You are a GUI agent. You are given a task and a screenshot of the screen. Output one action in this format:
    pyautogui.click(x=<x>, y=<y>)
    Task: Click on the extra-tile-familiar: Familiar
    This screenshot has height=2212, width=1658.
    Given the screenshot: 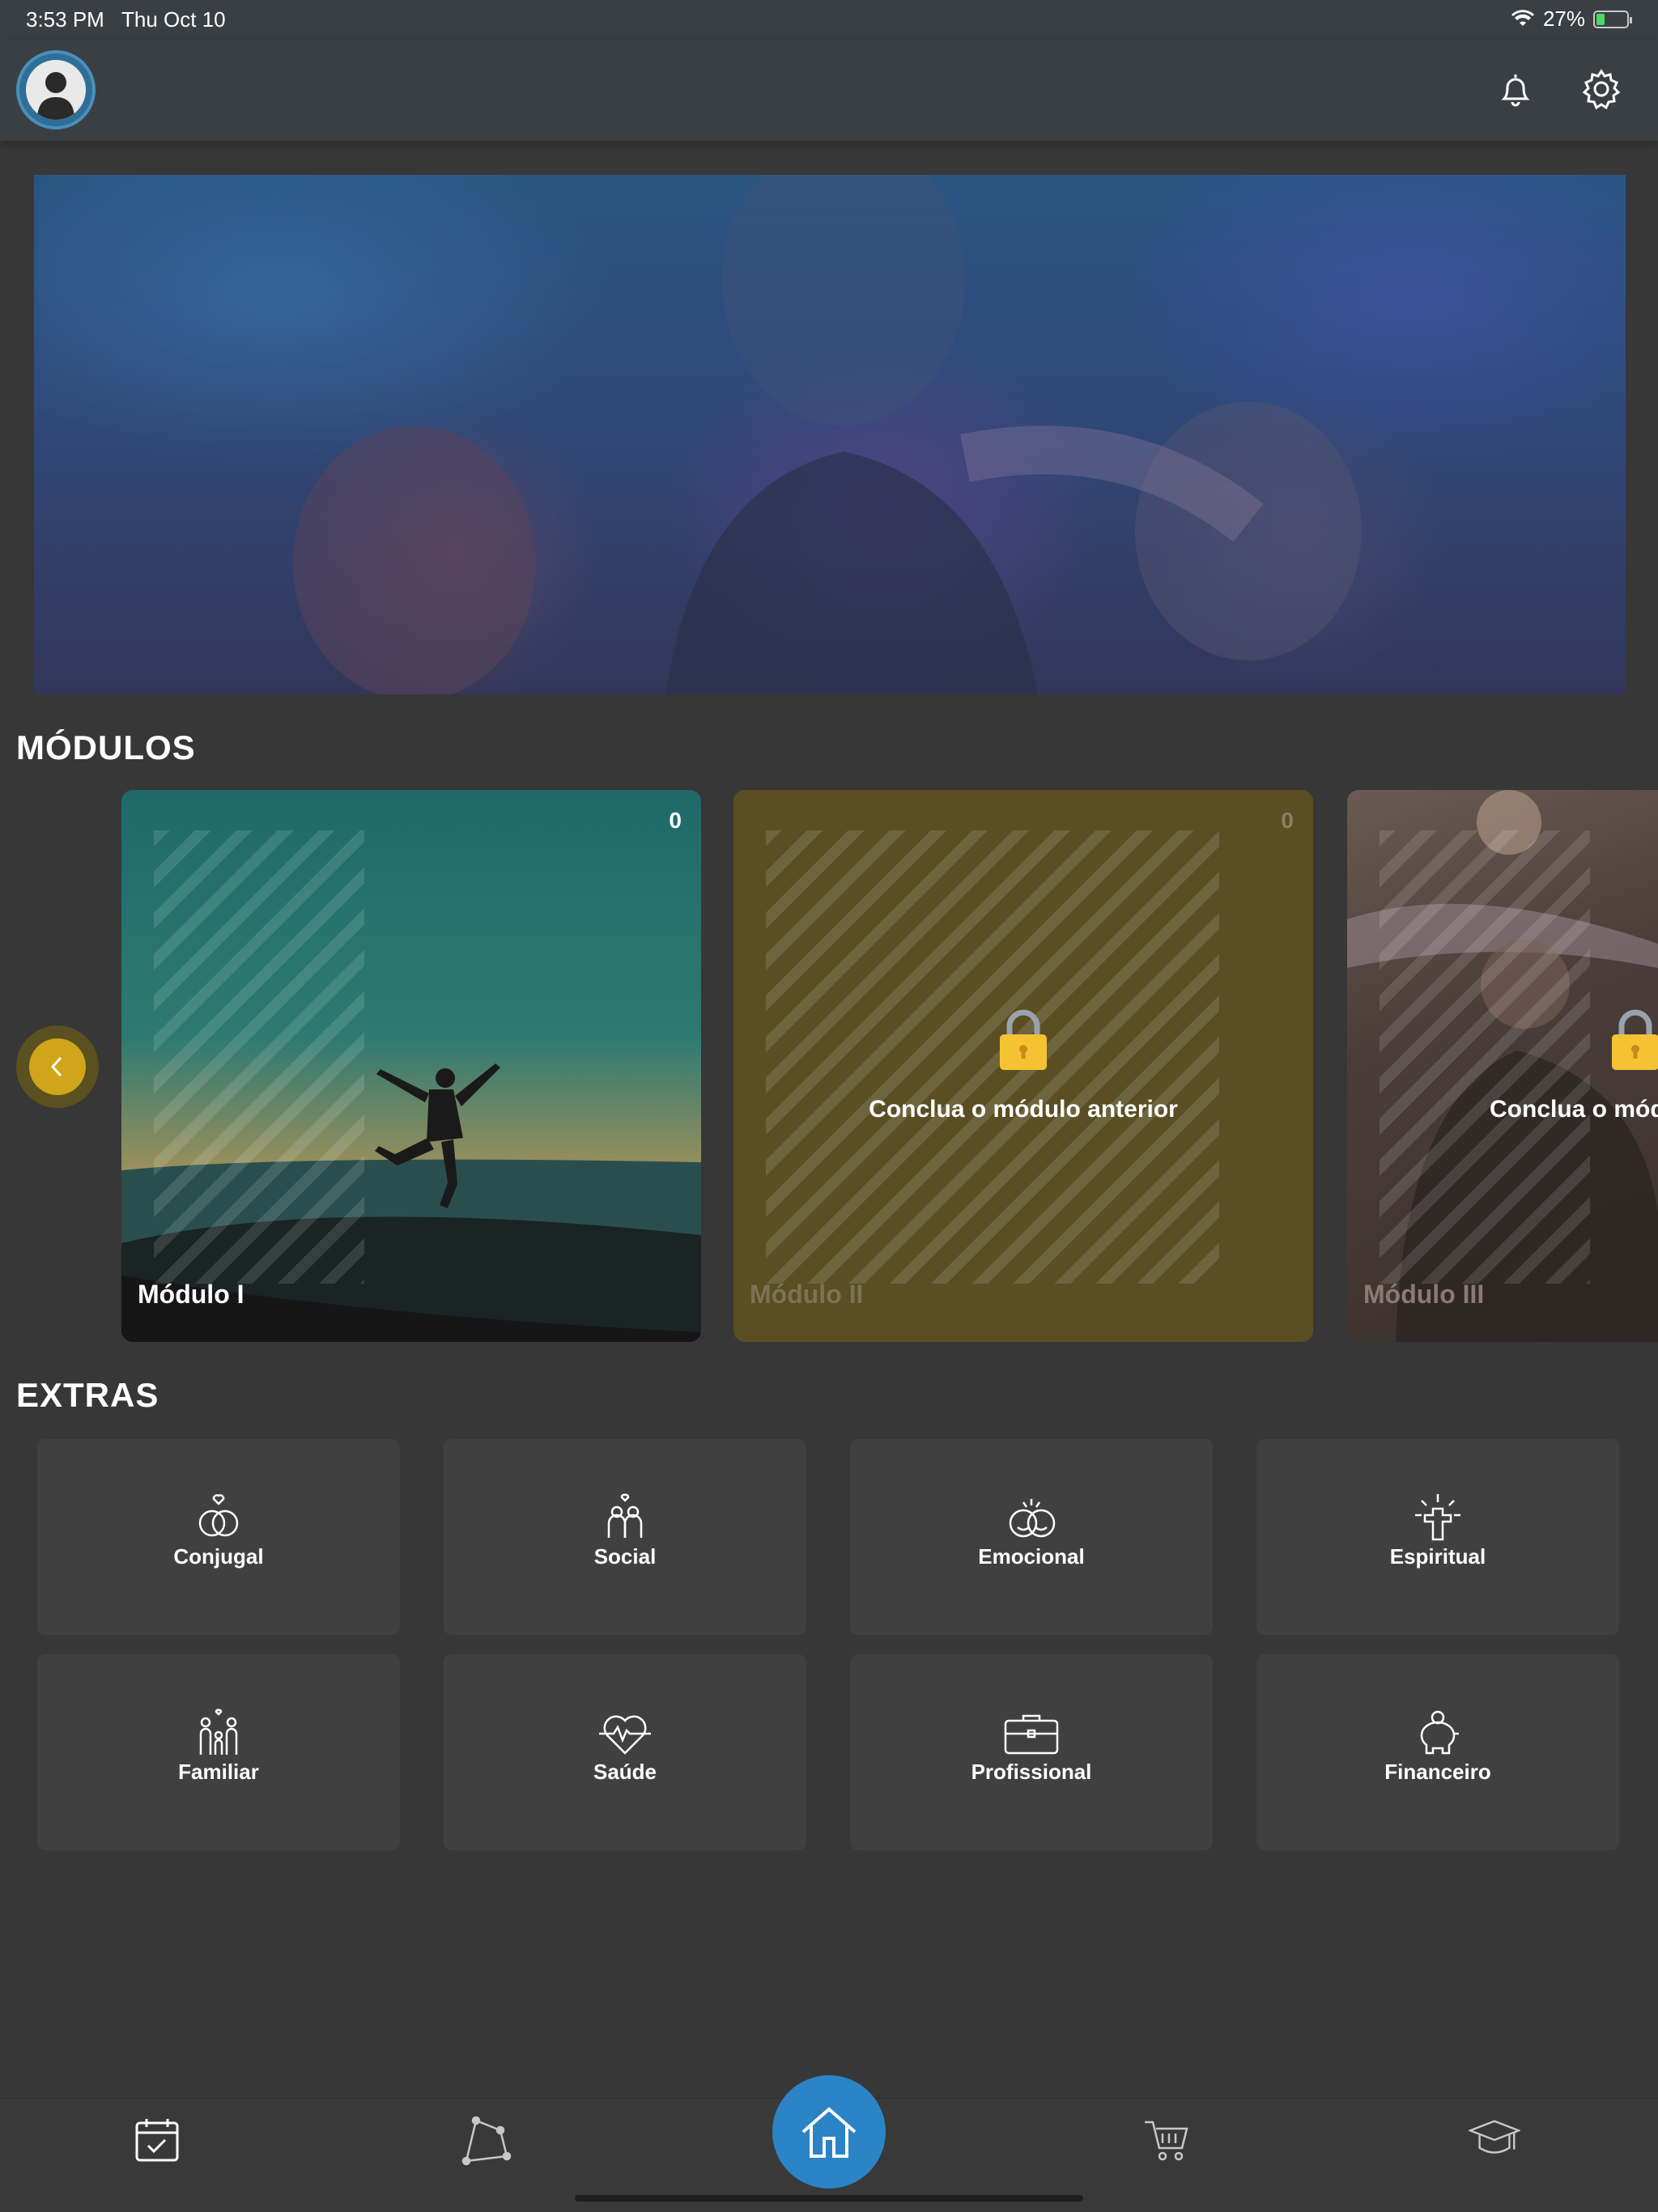 What is the action you would take?
    pyautogui.click(x=218, y=1752)
    